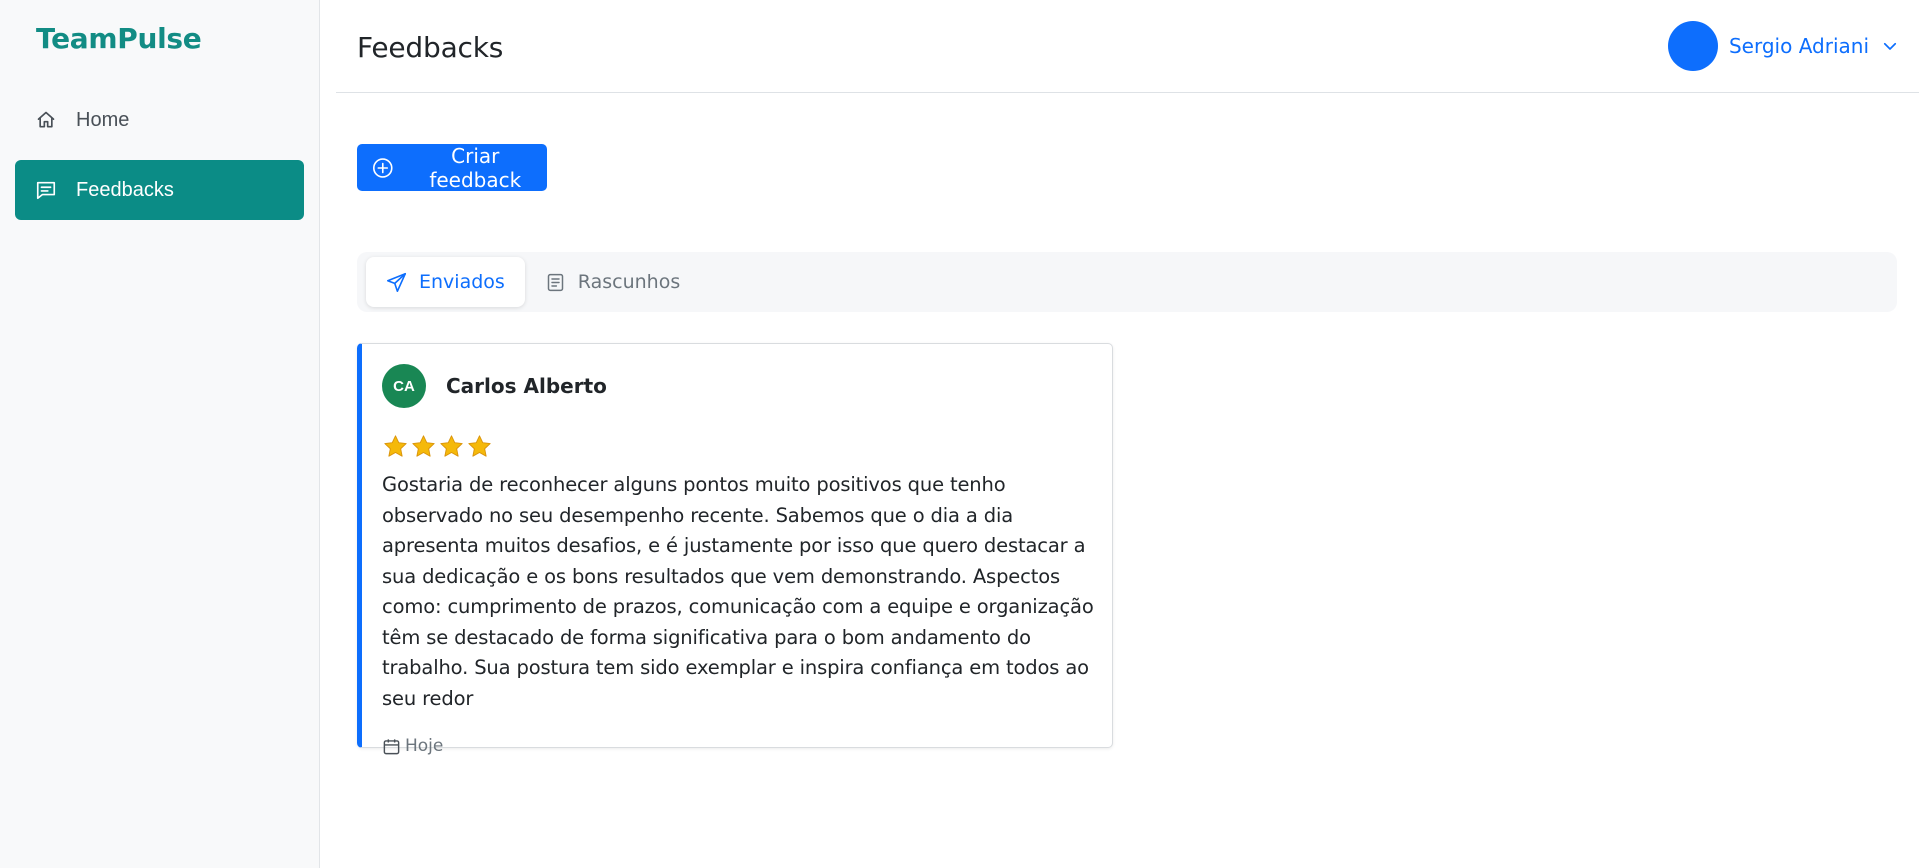 Image resolution: width=1920 pixels, height=868 pixels. What do you see at coordinates (1692, 46) in the screenshot?
I see `avatar` at bounding box center [1692, 46].